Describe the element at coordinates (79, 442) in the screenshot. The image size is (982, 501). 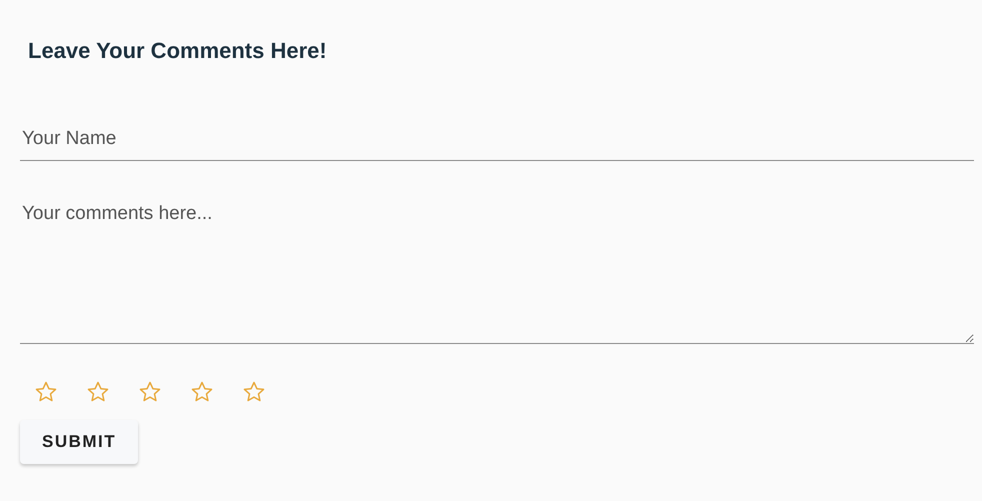
I see `submit-button: SUBMIT` at that location.